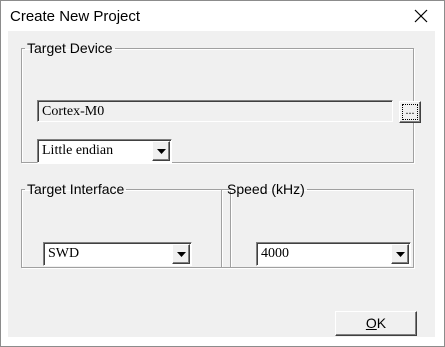 The image size is (445, 347). I want to click on speed-legend: Speed (kHz), so click(266, 189).